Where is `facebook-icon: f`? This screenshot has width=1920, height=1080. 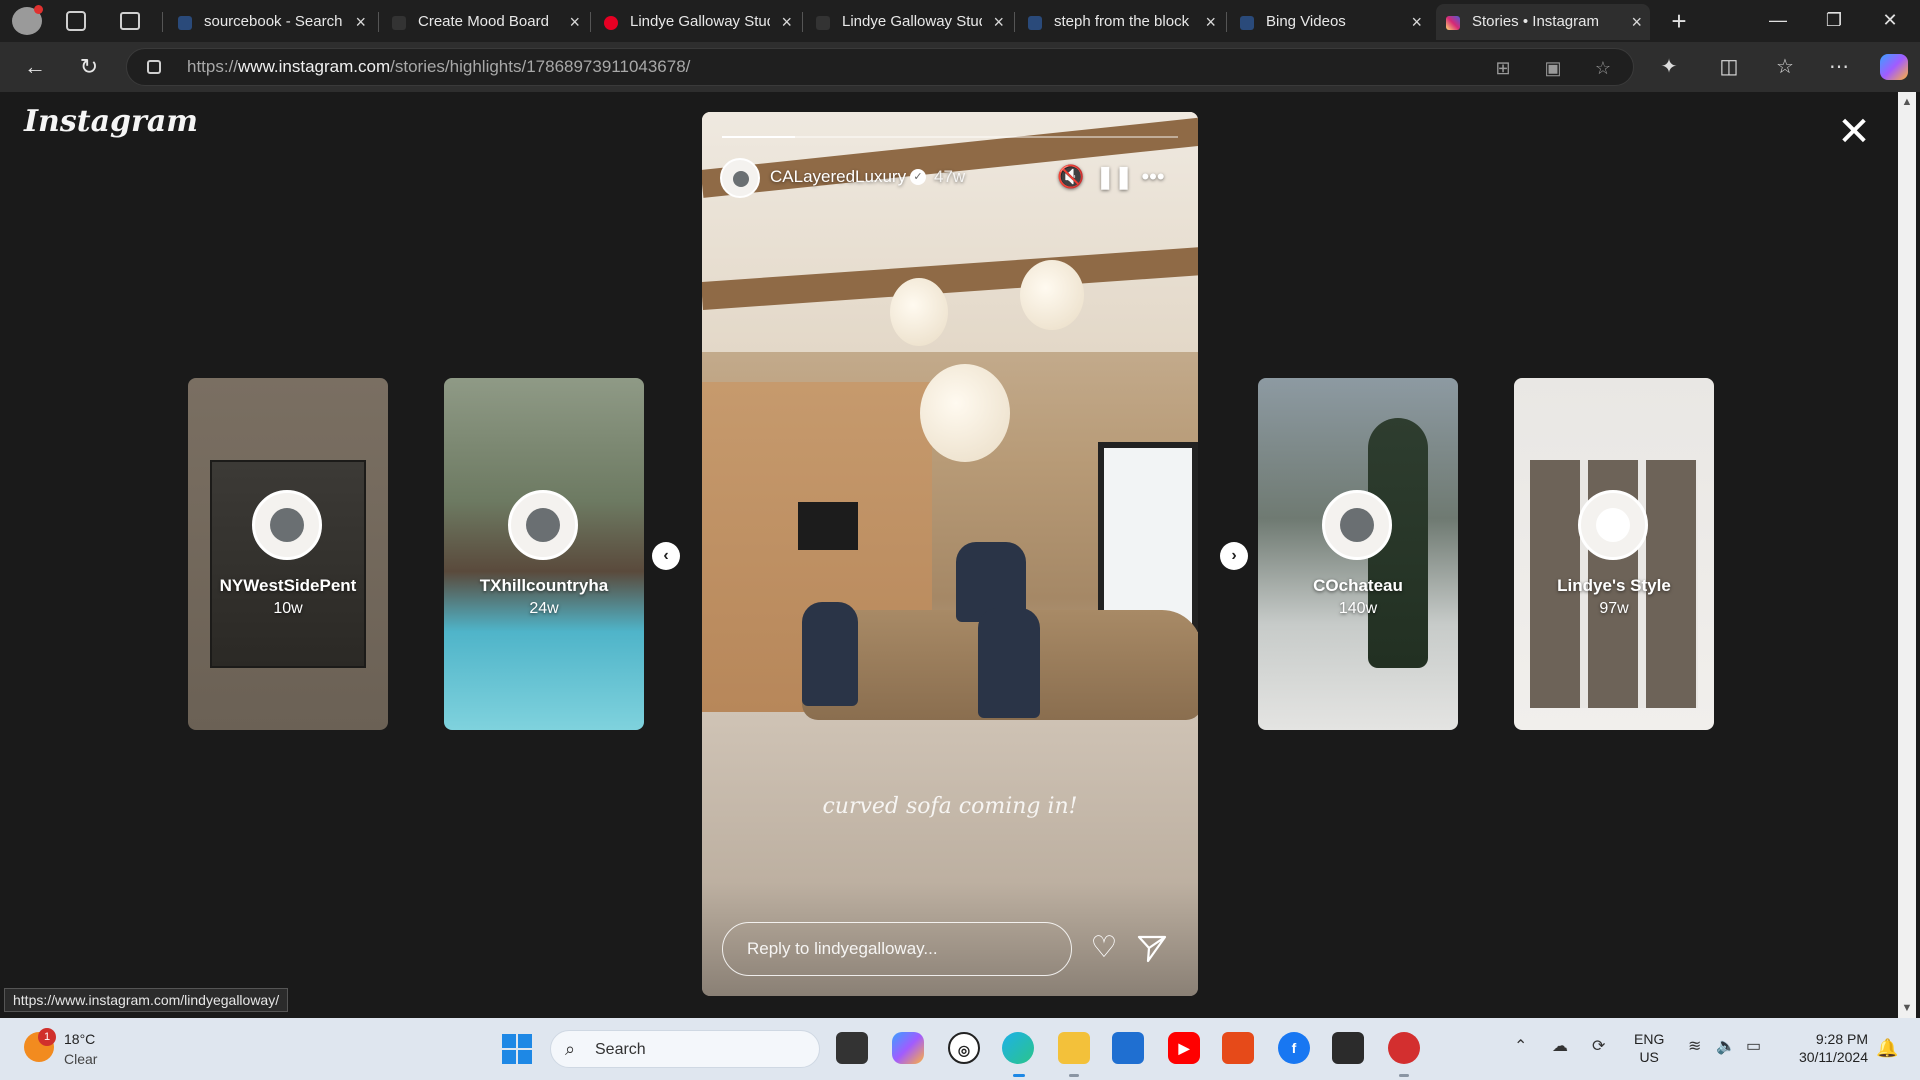
facebook-icon: f is located at coordinates (1294, 1048).